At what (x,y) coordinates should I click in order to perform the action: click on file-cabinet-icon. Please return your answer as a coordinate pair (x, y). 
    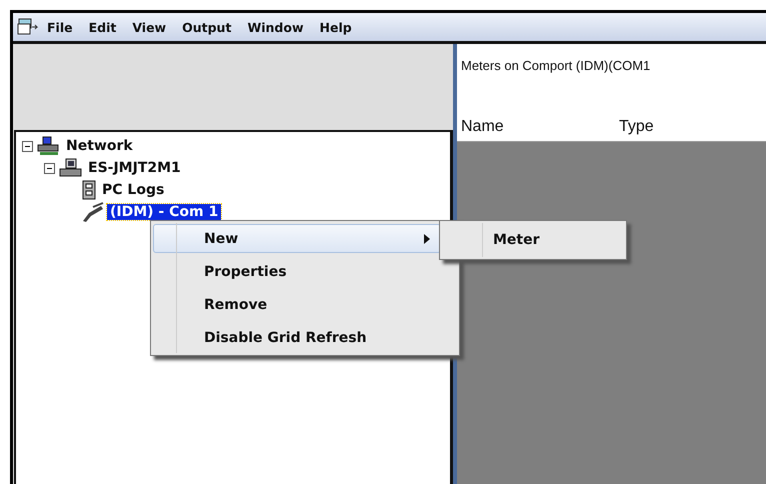
    Looking at the image, I should click on (89, 190).